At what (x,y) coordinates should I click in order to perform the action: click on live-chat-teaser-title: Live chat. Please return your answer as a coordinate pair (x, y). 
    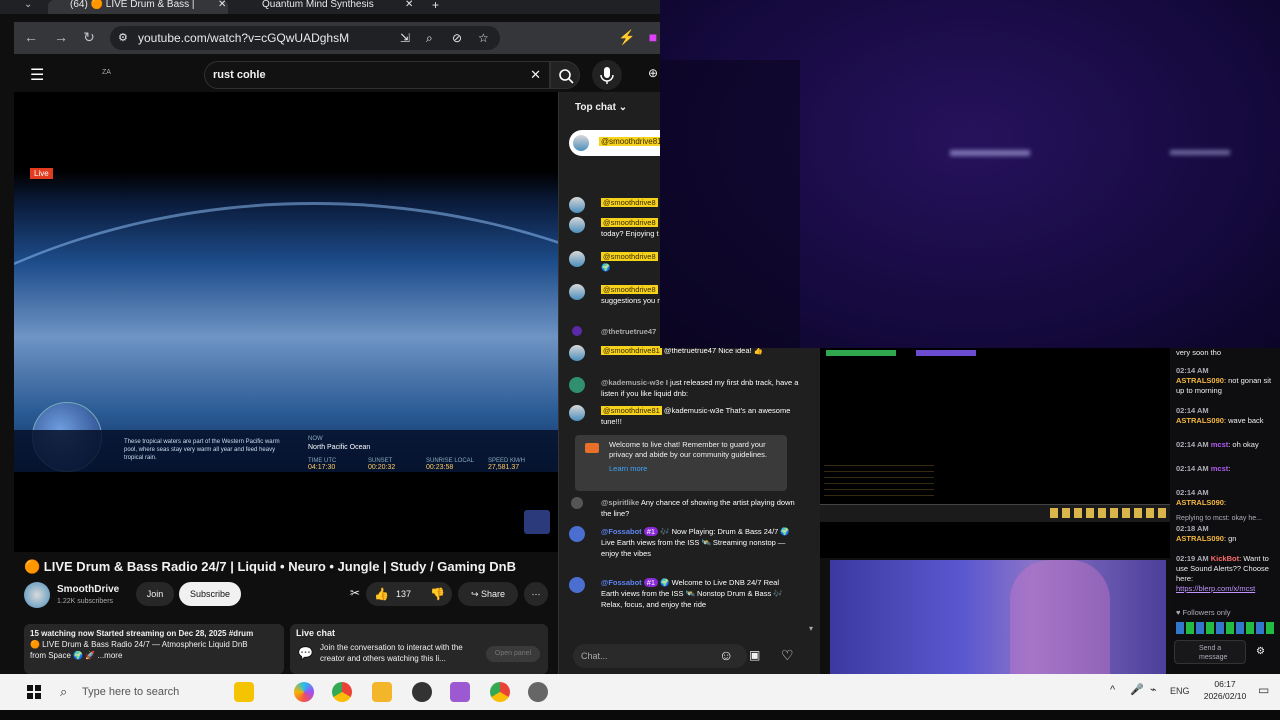
    Looking at the image, I should click on (316, 633).